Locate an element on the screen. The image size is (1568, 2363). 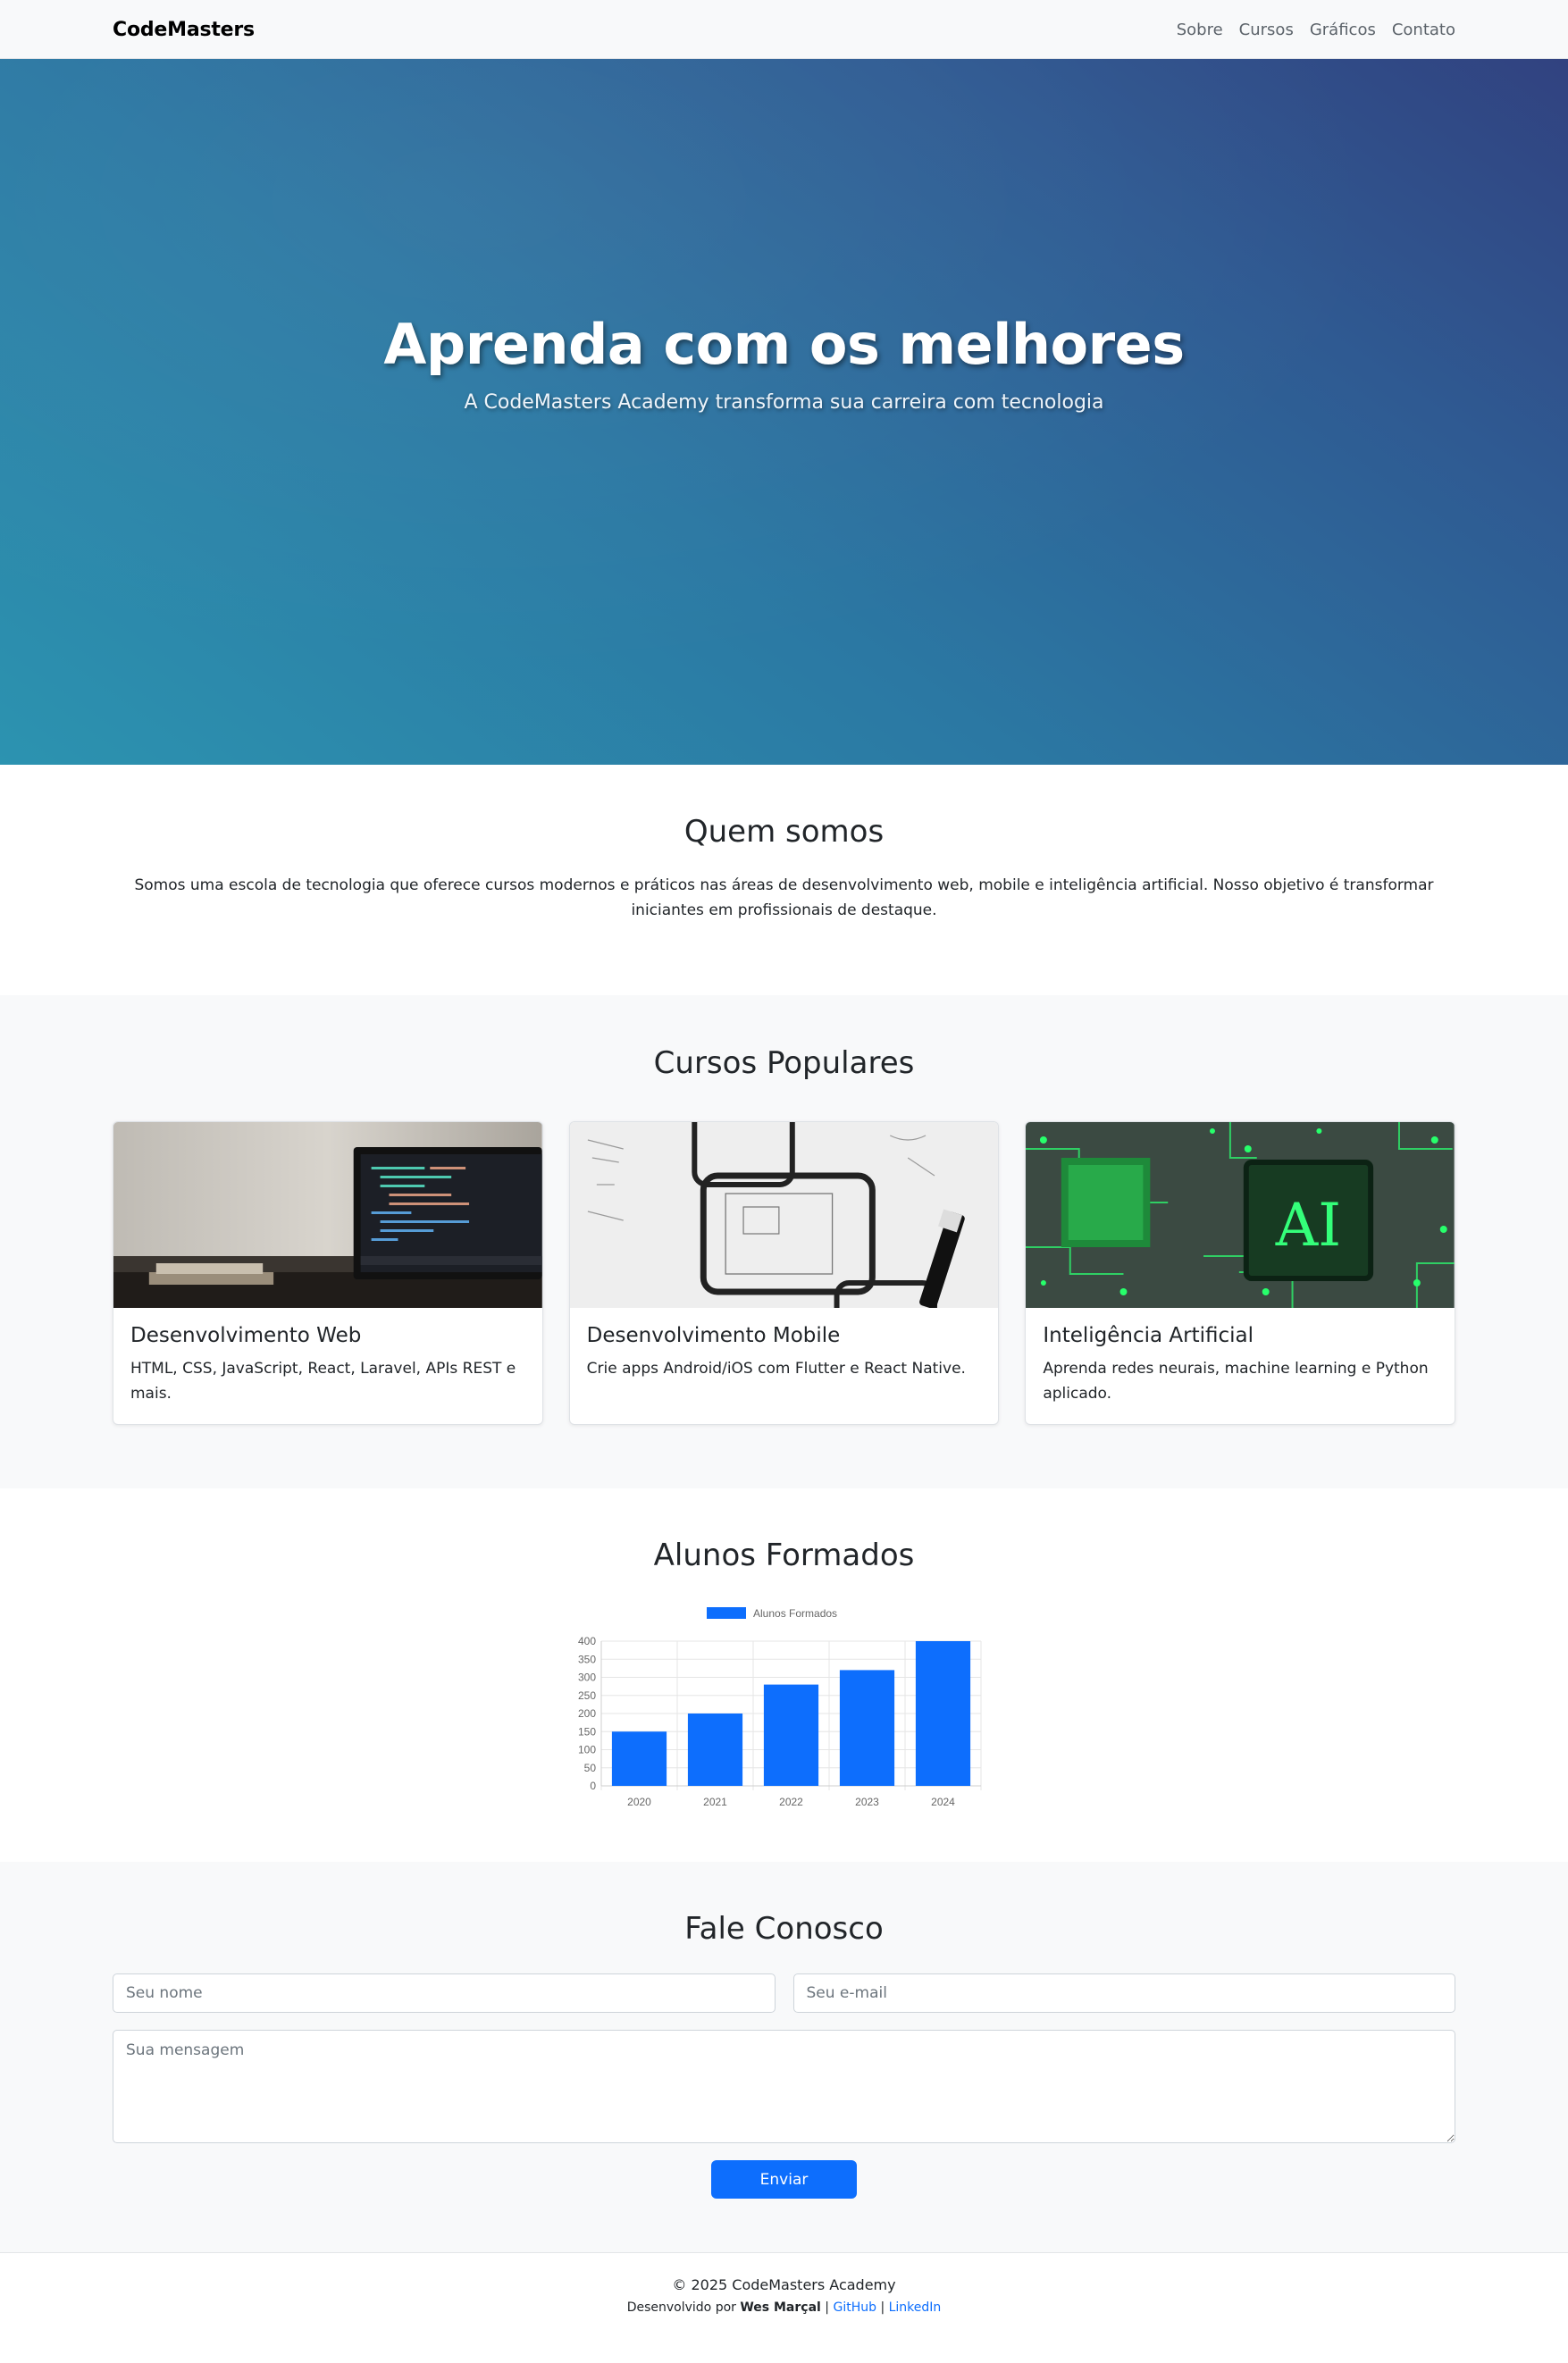
bar-2021 is located at coordinates (714, 1750).